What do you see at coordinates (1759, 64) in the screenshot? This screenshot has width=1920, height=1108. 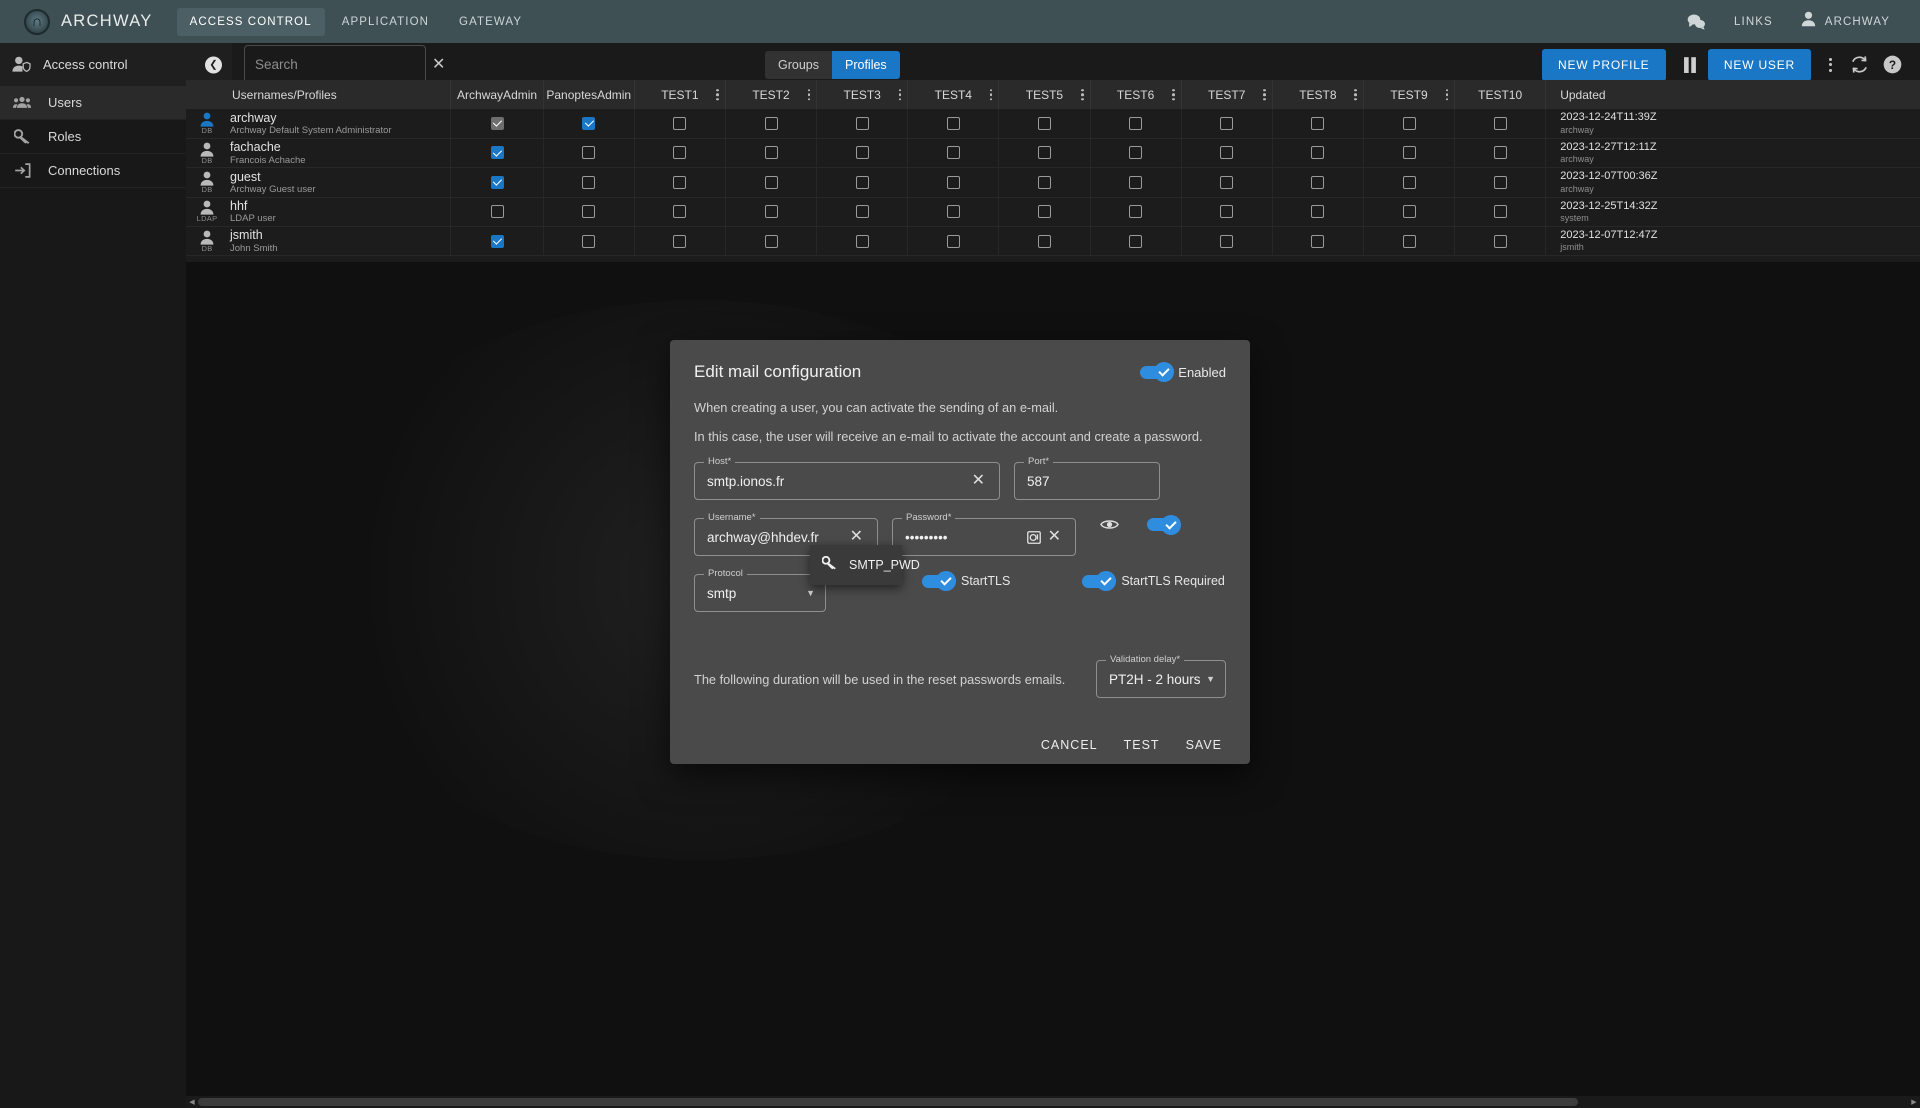 I see `new-user-button: NEW USER` at bounding box center [1759, 64].